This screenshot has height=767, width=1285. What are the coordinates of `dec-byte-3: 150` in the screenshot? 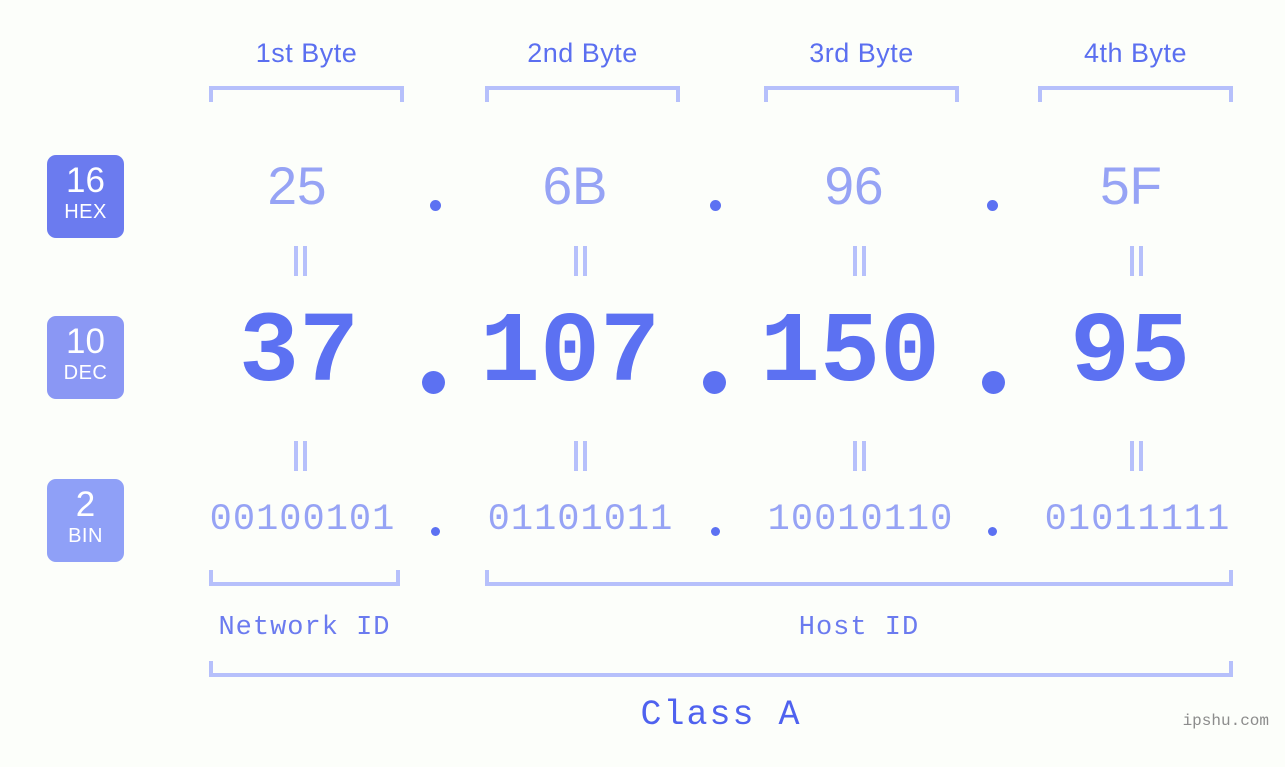 It's located at (850, 354).